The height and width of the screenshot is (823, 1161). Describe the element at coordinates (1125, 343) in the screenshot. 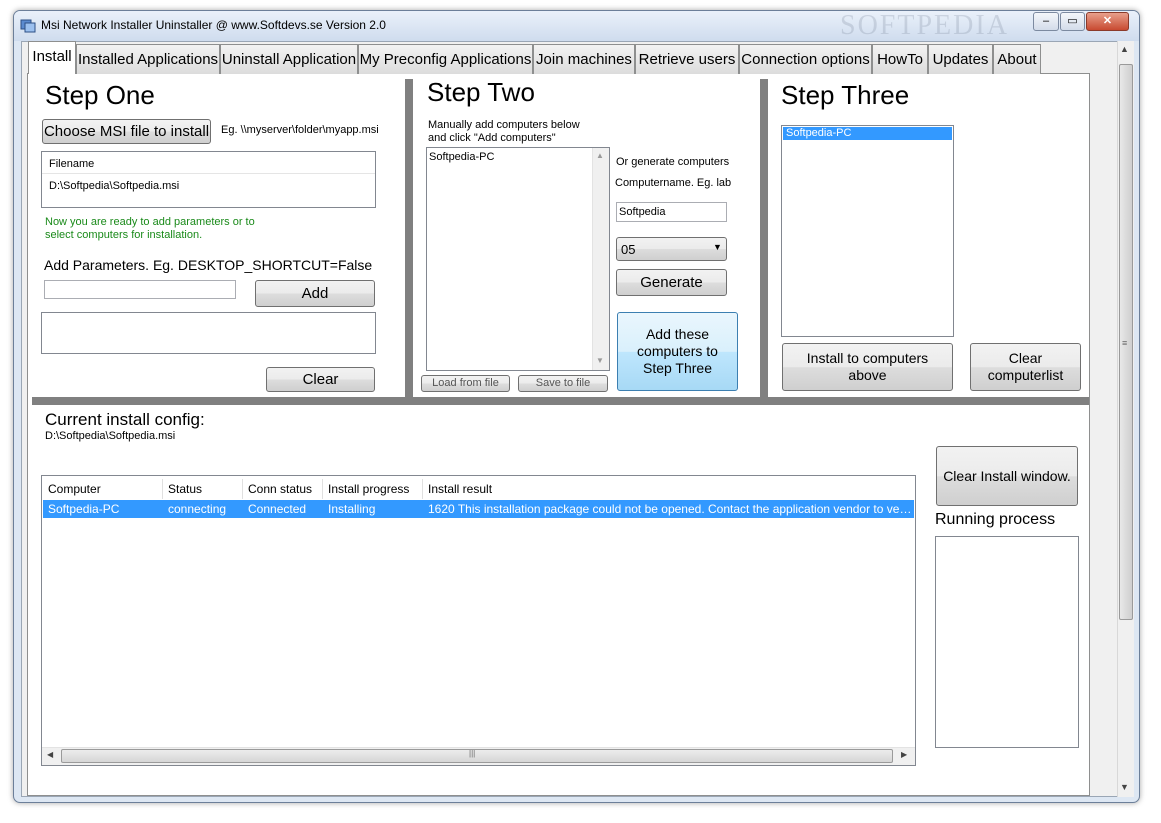

I see `scroll-grip-icon: ≡` at that location.